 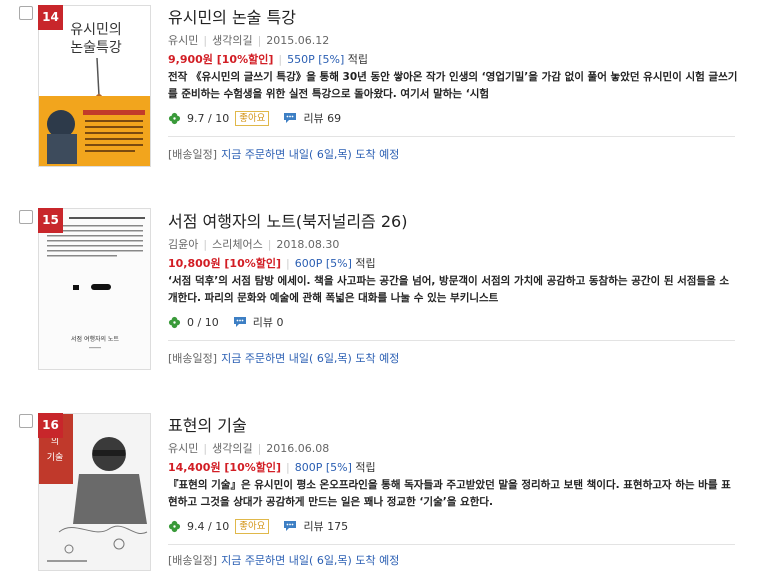 I want to click on points: 800P [5%], so click(x=323, y=467).